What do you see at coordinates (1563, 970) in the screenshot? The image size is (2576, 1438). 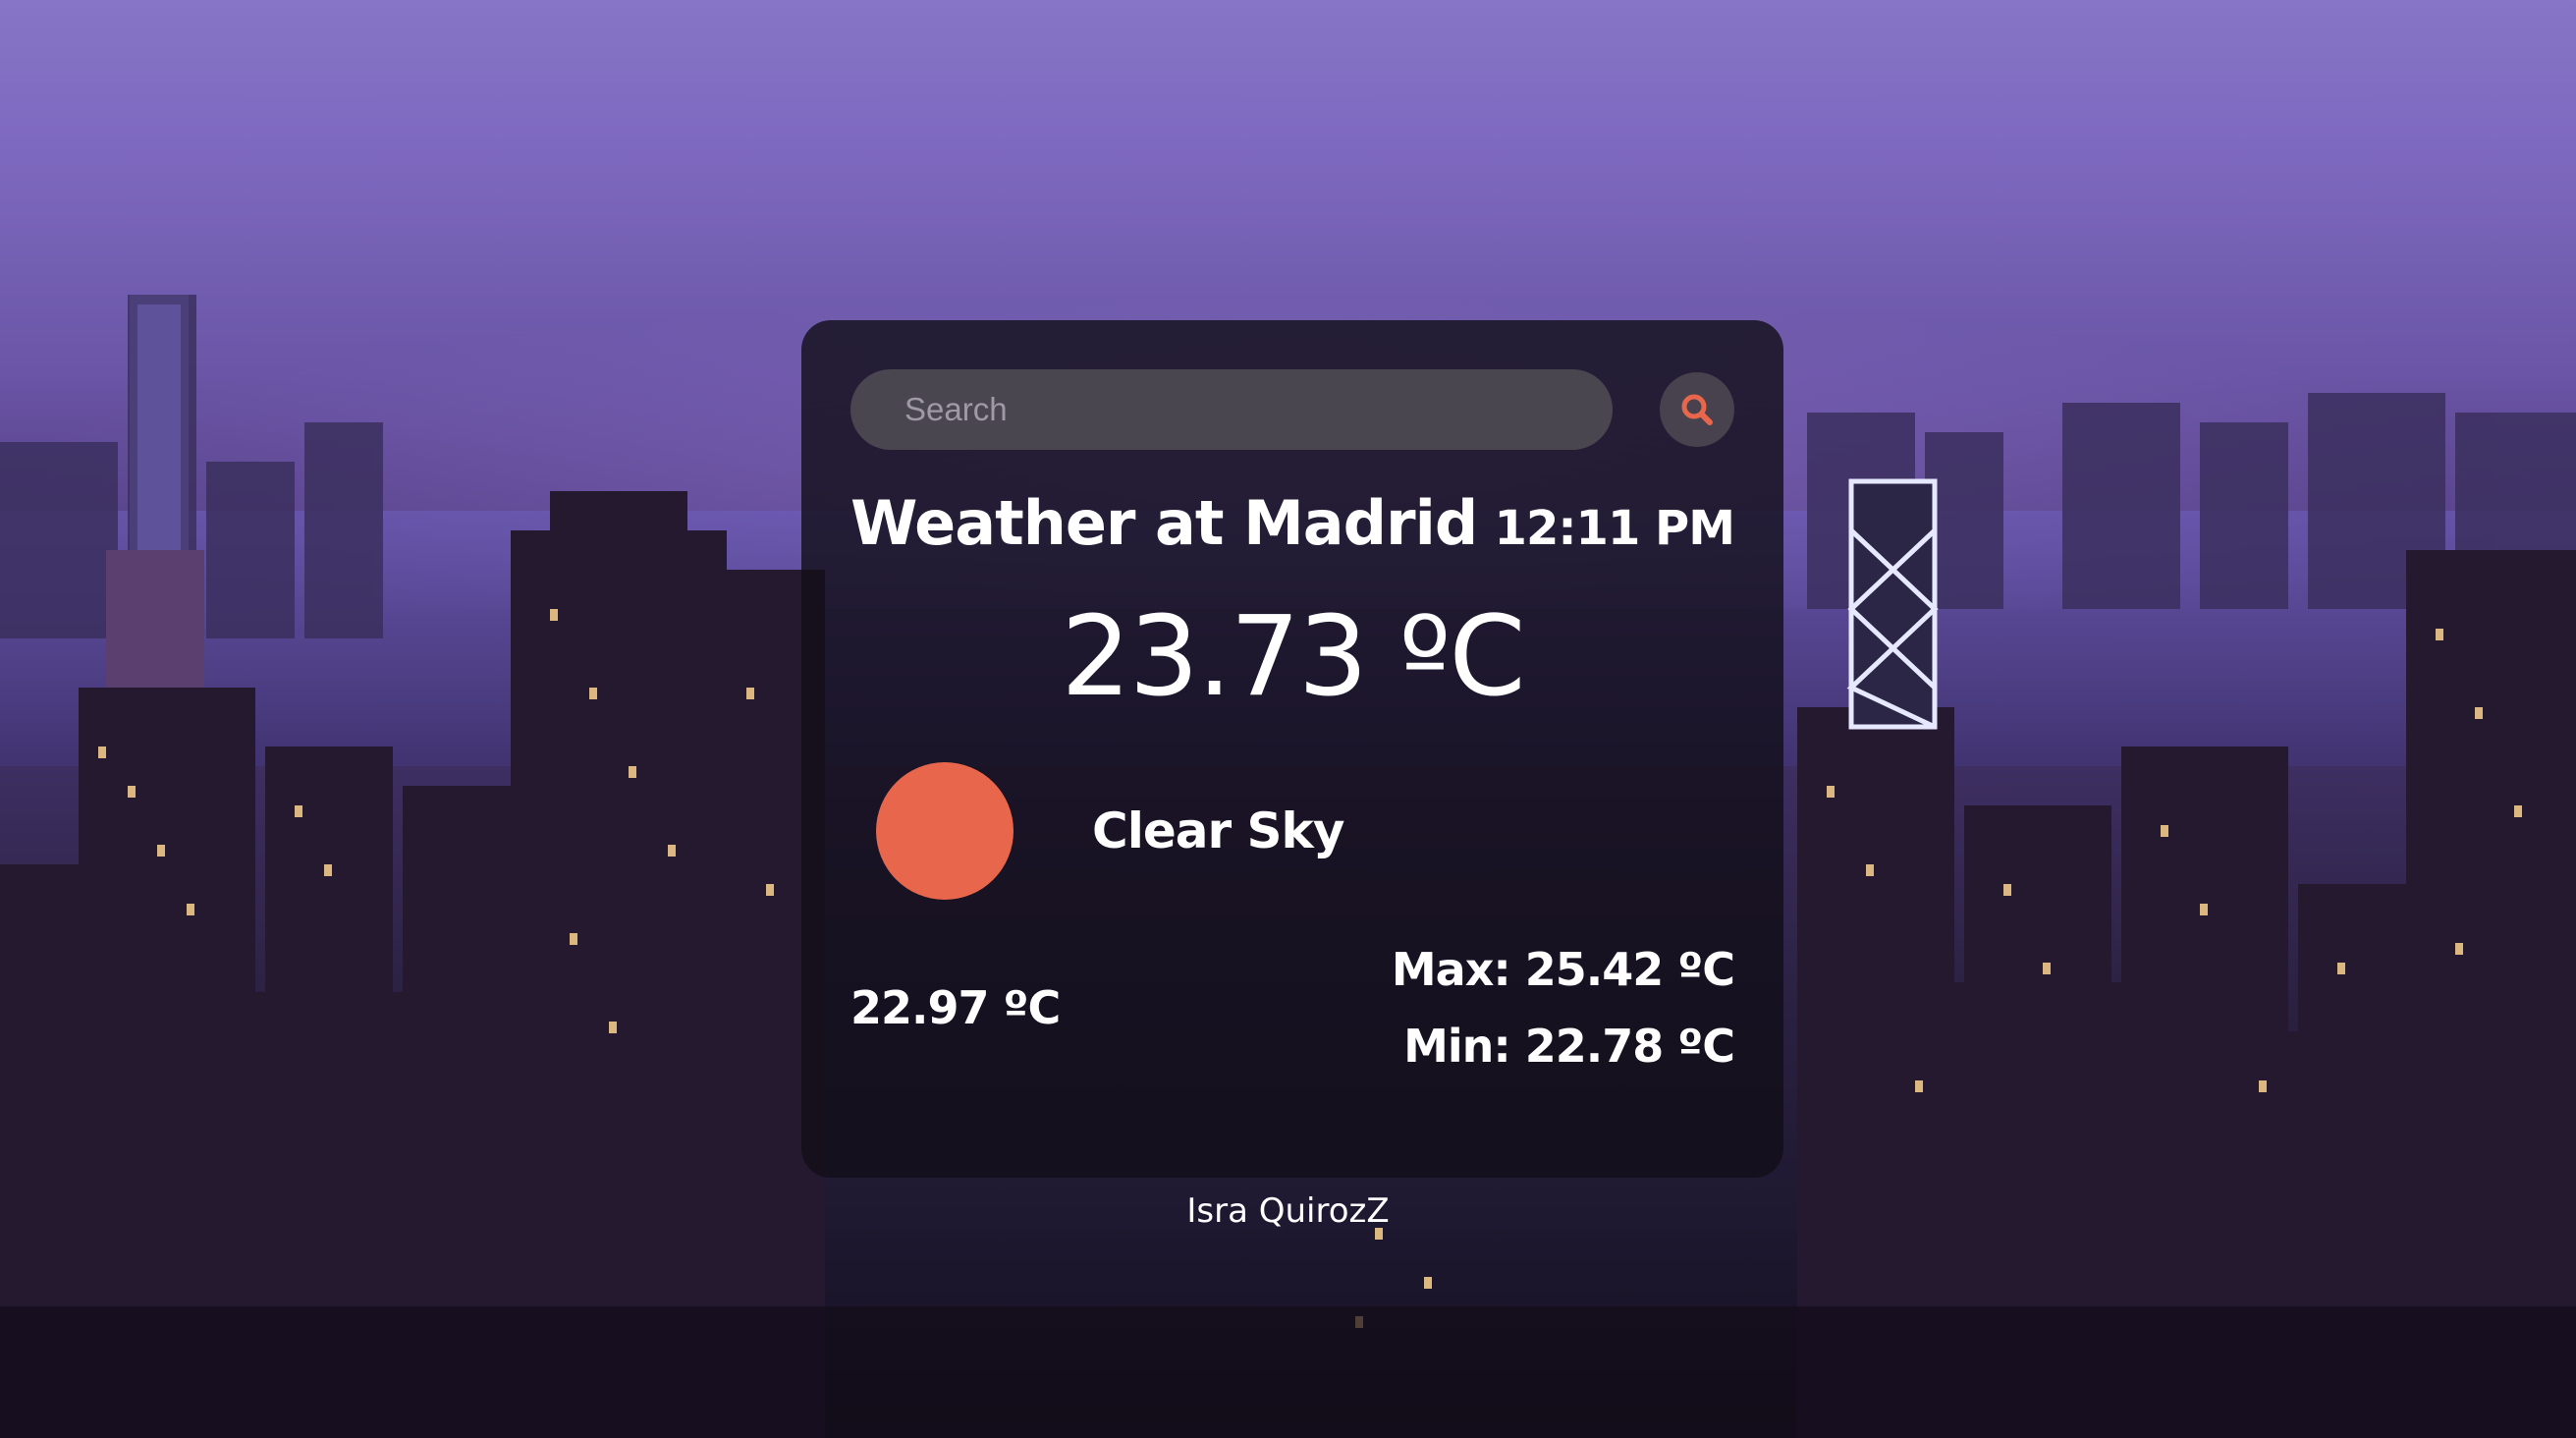 I see `max-temperature: Max: 25.42 ºC` at bounding box center [1563, 970].